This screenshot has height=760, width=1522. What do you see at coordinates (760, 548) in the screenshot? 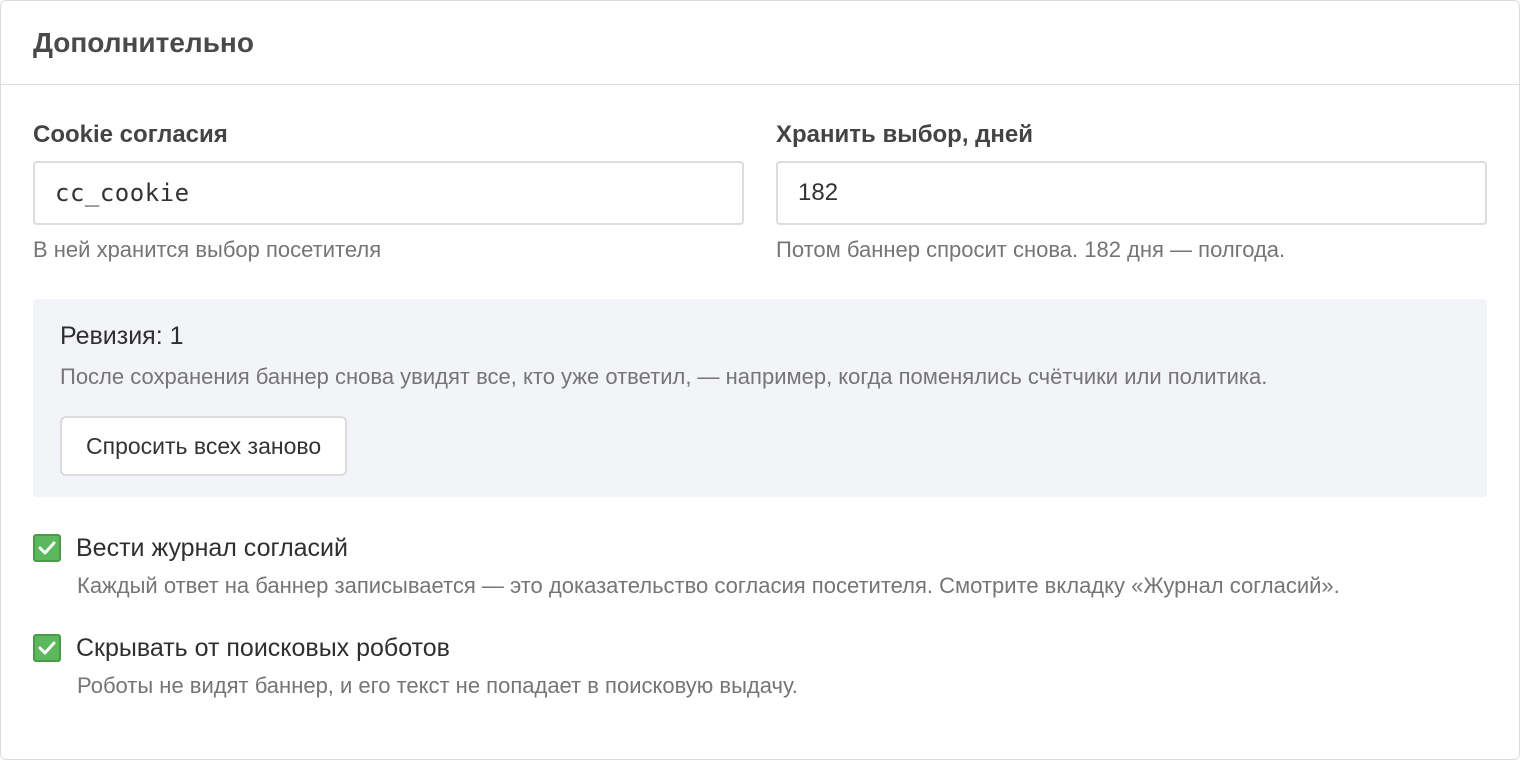
I see `consent-log-toggle: Вести журнал согласий` at bounding box center [760, 548].